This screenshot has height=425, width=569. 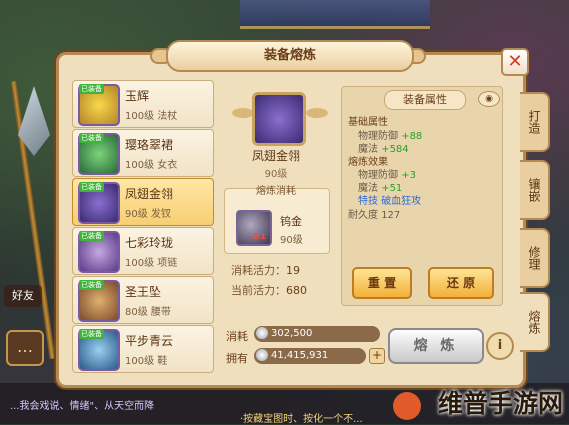 What do you see at coordinates (515, 62) in the screenshot?
I see `close-button: ✕` at bounding box center [515, 62].